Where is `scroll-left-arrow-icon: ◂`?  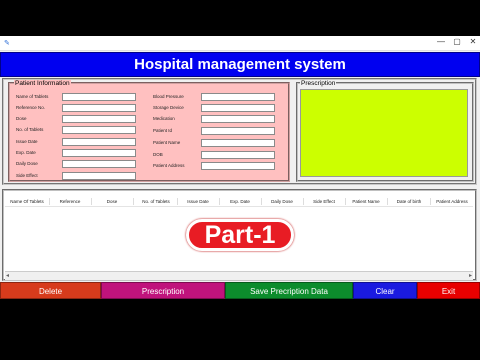
scroll-left-arrow-icon: ◂ is located at coordinates (7, 276).